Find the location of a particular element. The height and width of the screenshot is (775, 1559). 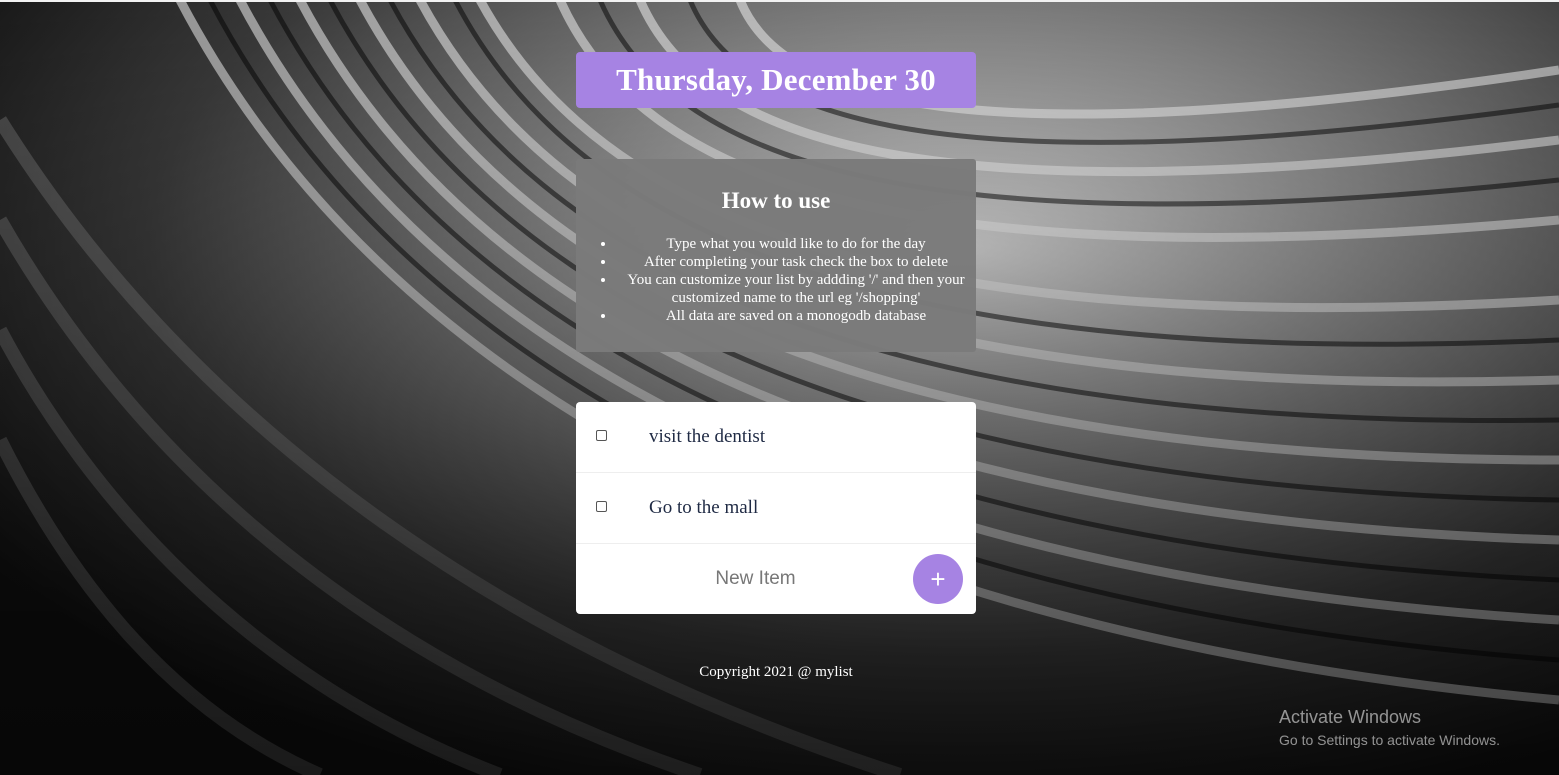

todo-item: Go to the mall is located at coordinates (776, 508).